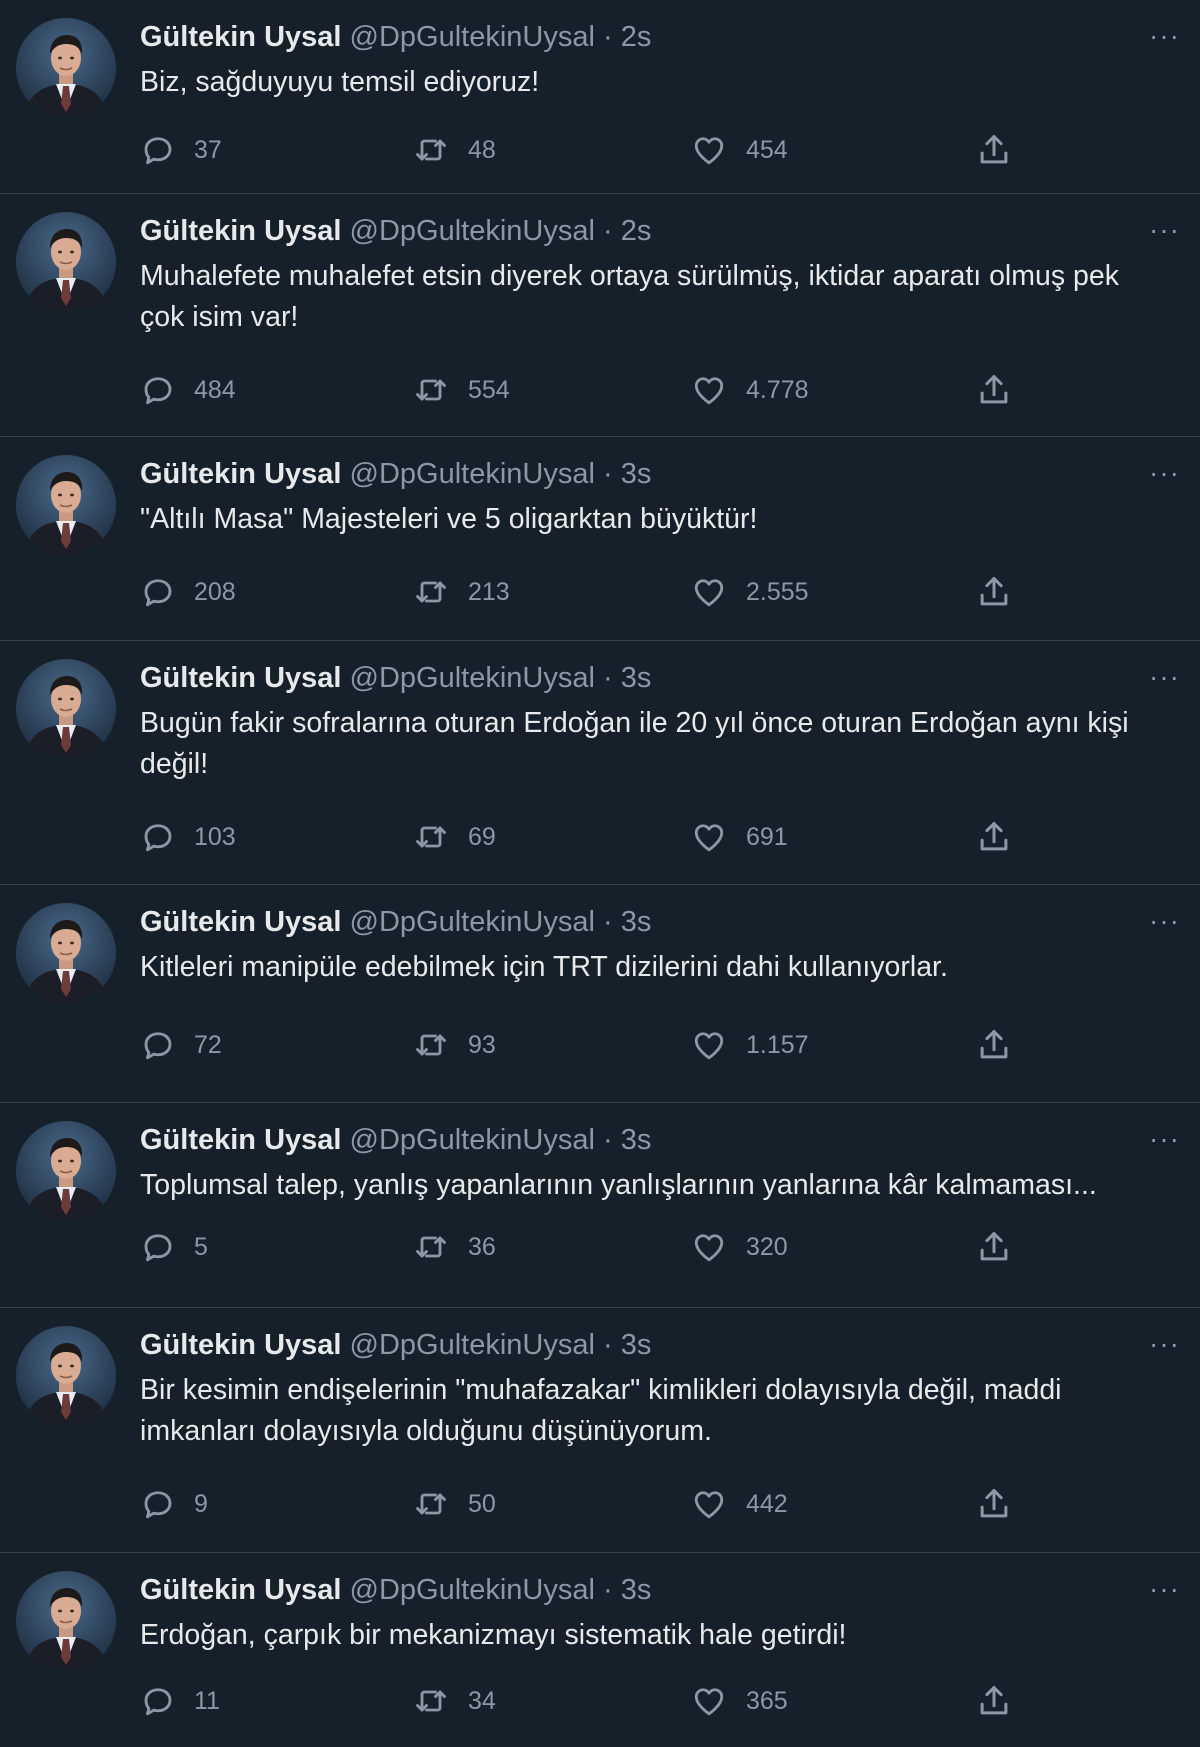 The width and height of the screenshot is (1200, 1747). I want to click on reply-icon, so click(158, 1701).